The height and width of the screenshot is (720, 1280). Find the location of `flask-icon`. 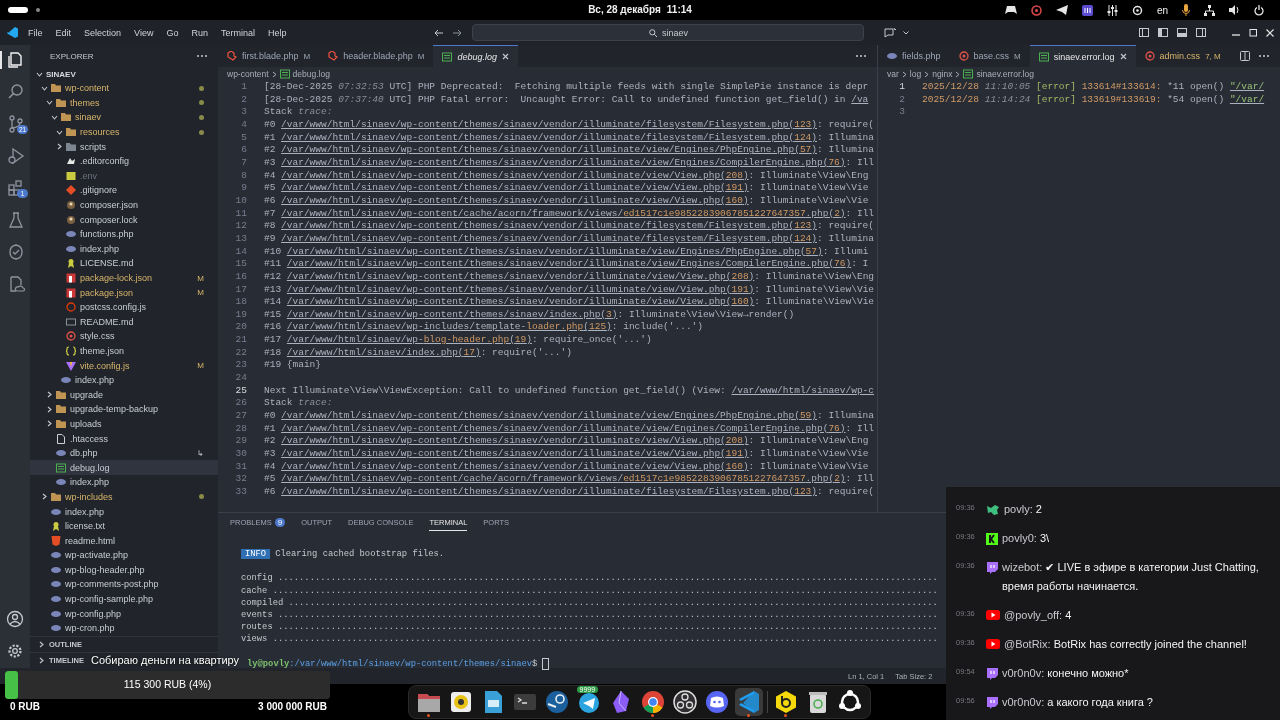

flask-icon is located at coordinates (16, 220).